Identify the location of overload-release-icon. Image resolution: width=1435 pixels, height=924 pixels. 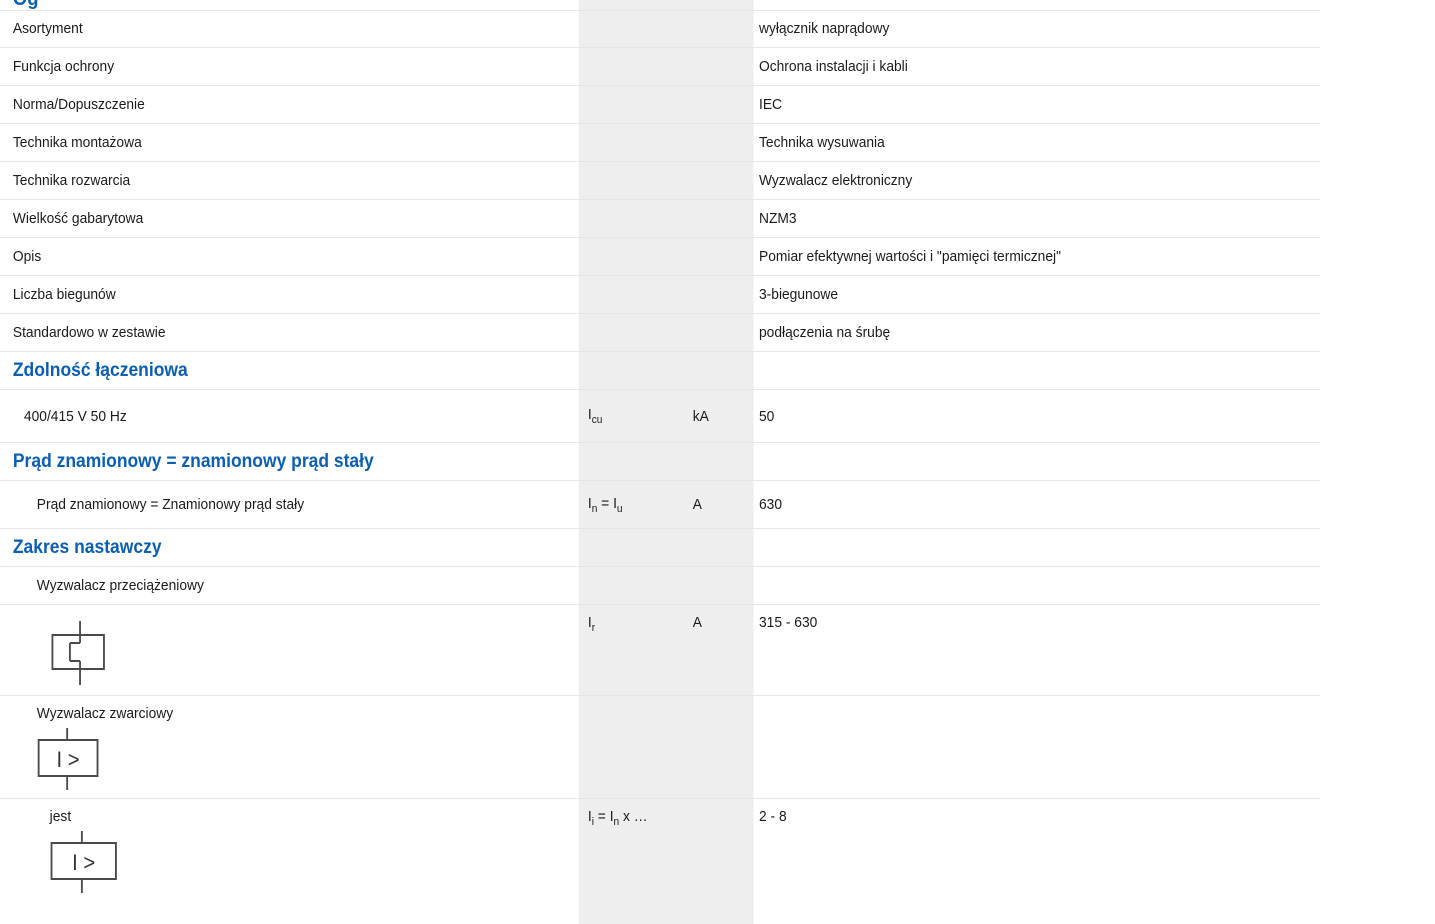
(78, 653).